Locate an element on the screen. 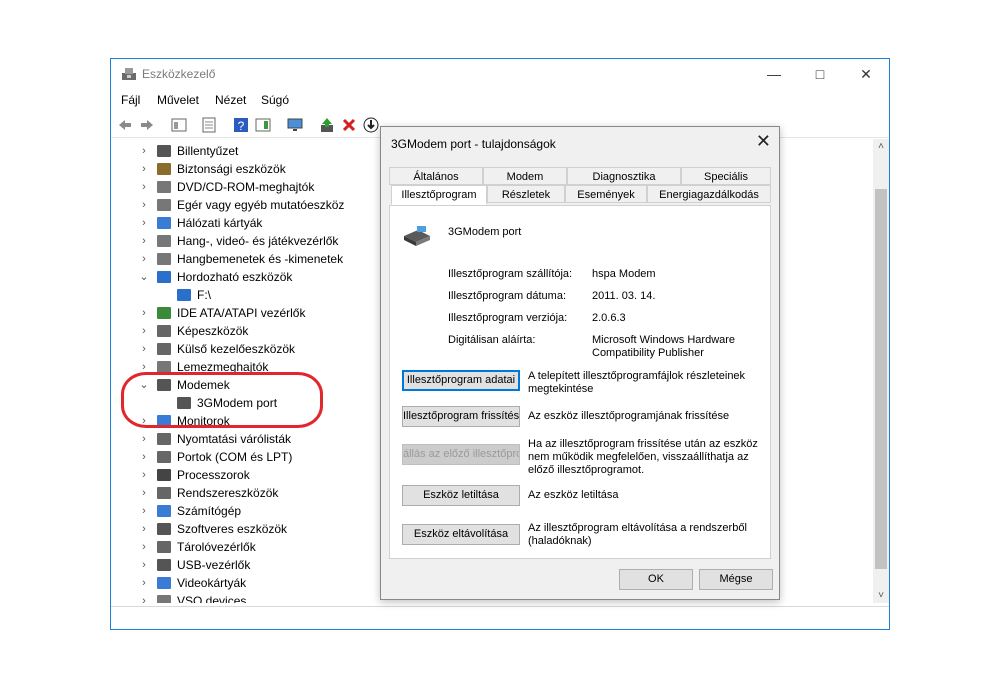  tree-category-item: › Egér vagy egyéb mutatóeszköz is located at coordinates (241, 205).